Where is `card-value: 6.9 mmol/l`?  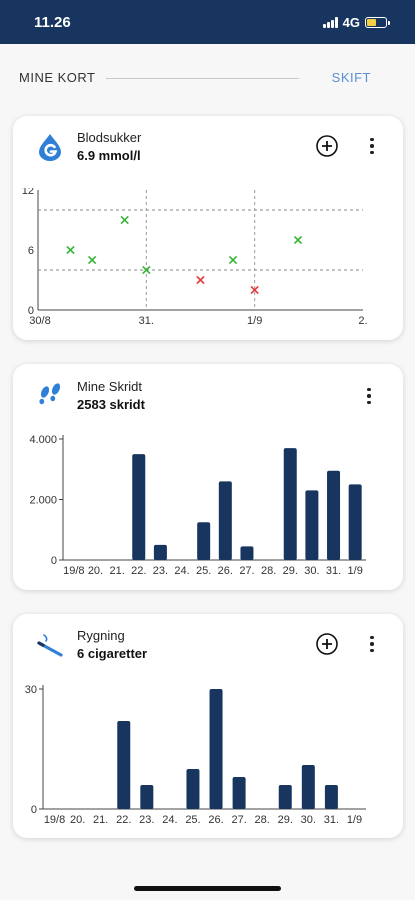 card-value: 6.9 mmol/l is located at coordinates (109, 155).